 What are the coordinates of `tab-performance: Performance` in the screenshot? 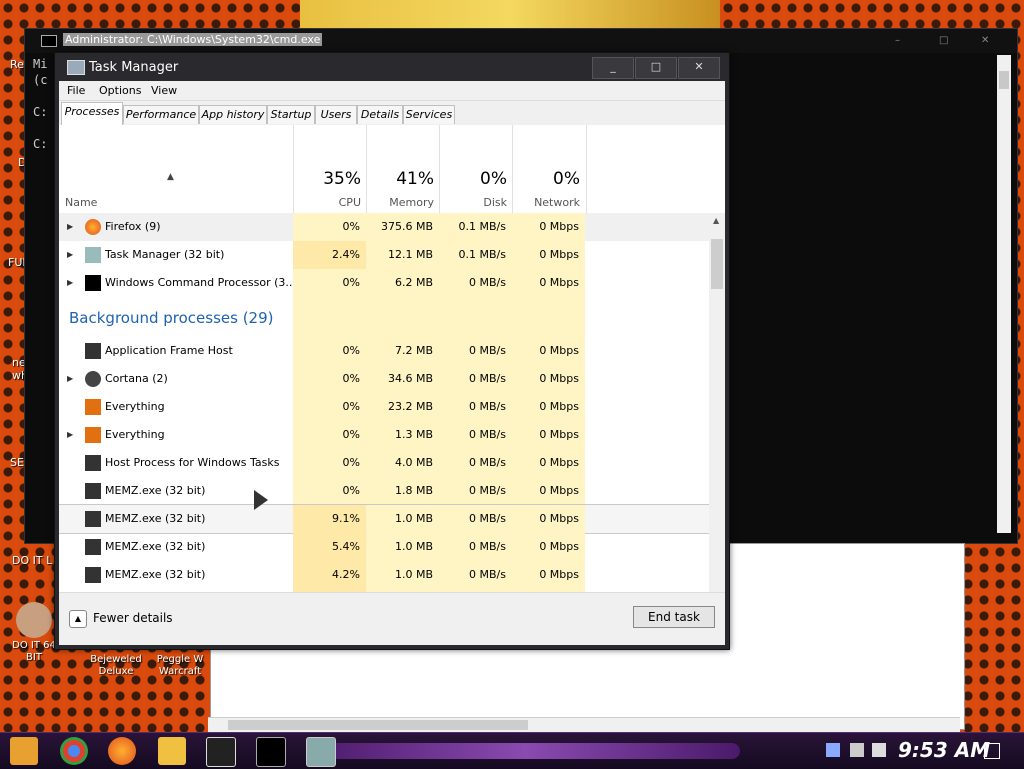 It's located at (161, 114).